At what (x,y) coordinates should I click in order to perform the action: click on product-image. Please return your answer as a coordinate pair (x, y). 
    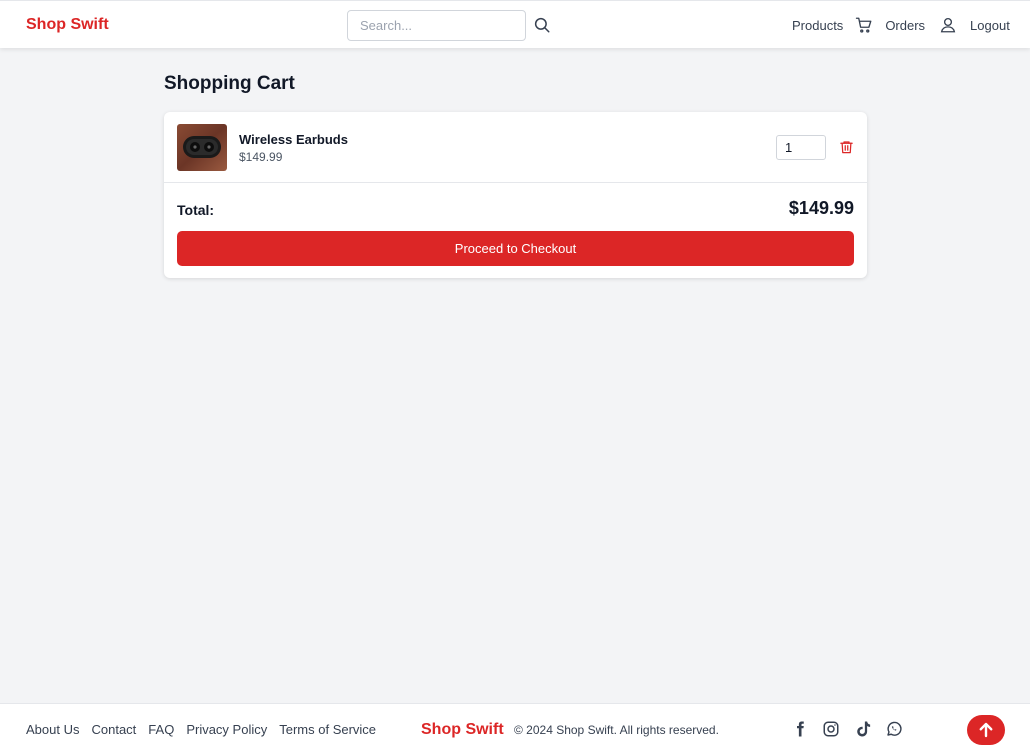
    Looking at the image, I should click on (202, 147).